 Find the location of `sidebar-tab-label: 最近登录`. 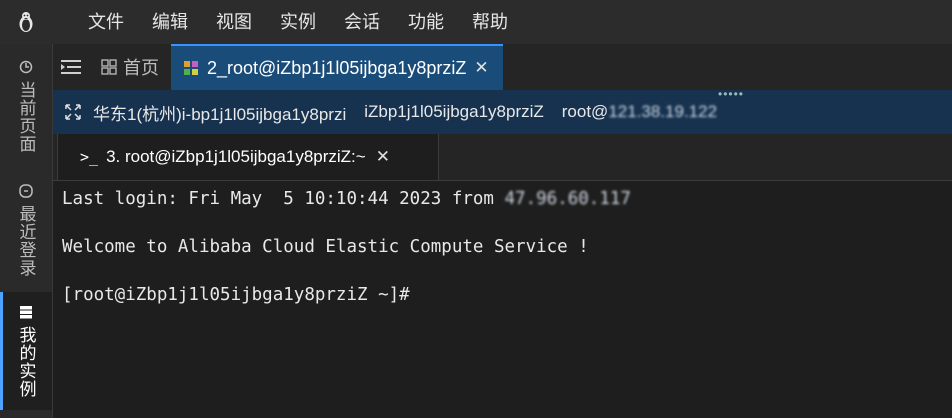

sidebar-tab-label: 最近登录 is located at coordinates (26, 241).